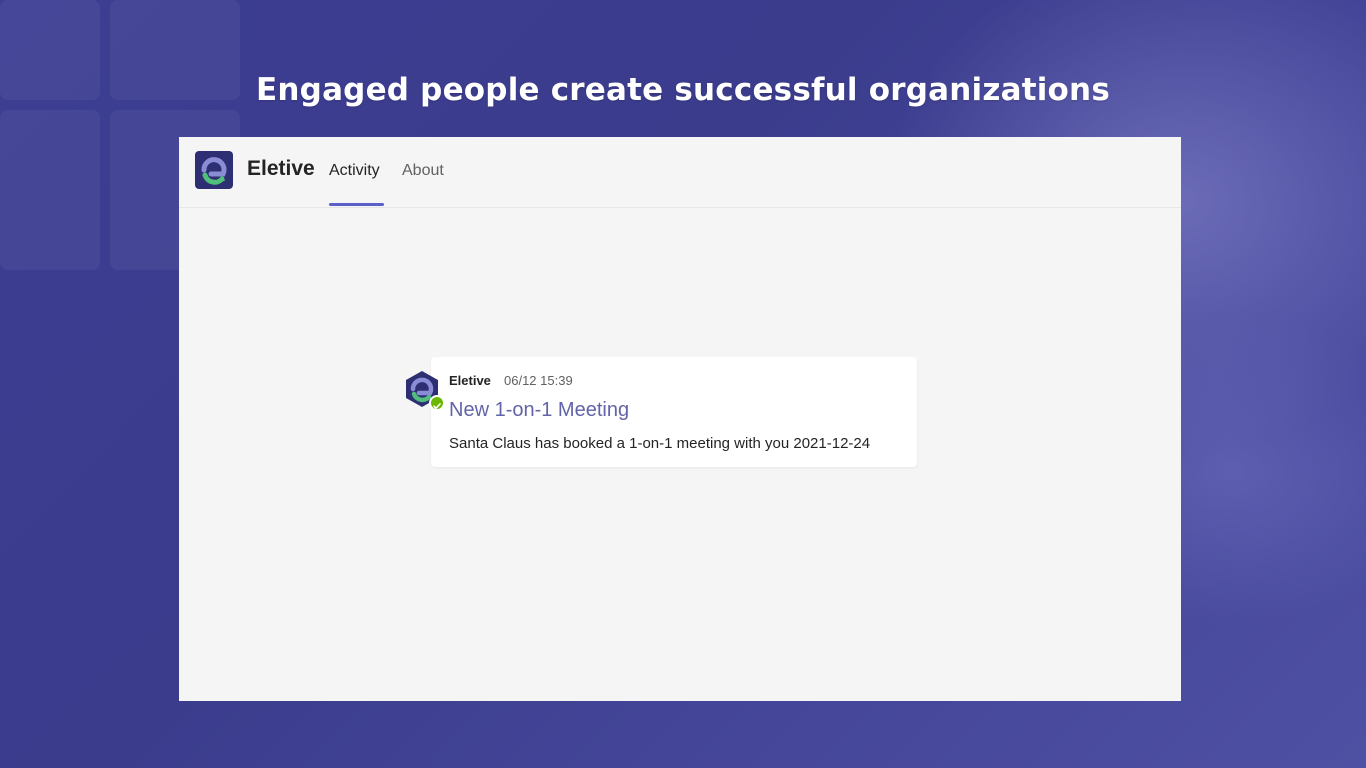 Image resolution: width=1366 pixels, height=768 pixels. I want to click on presence-status-icon, so click(437, 403).